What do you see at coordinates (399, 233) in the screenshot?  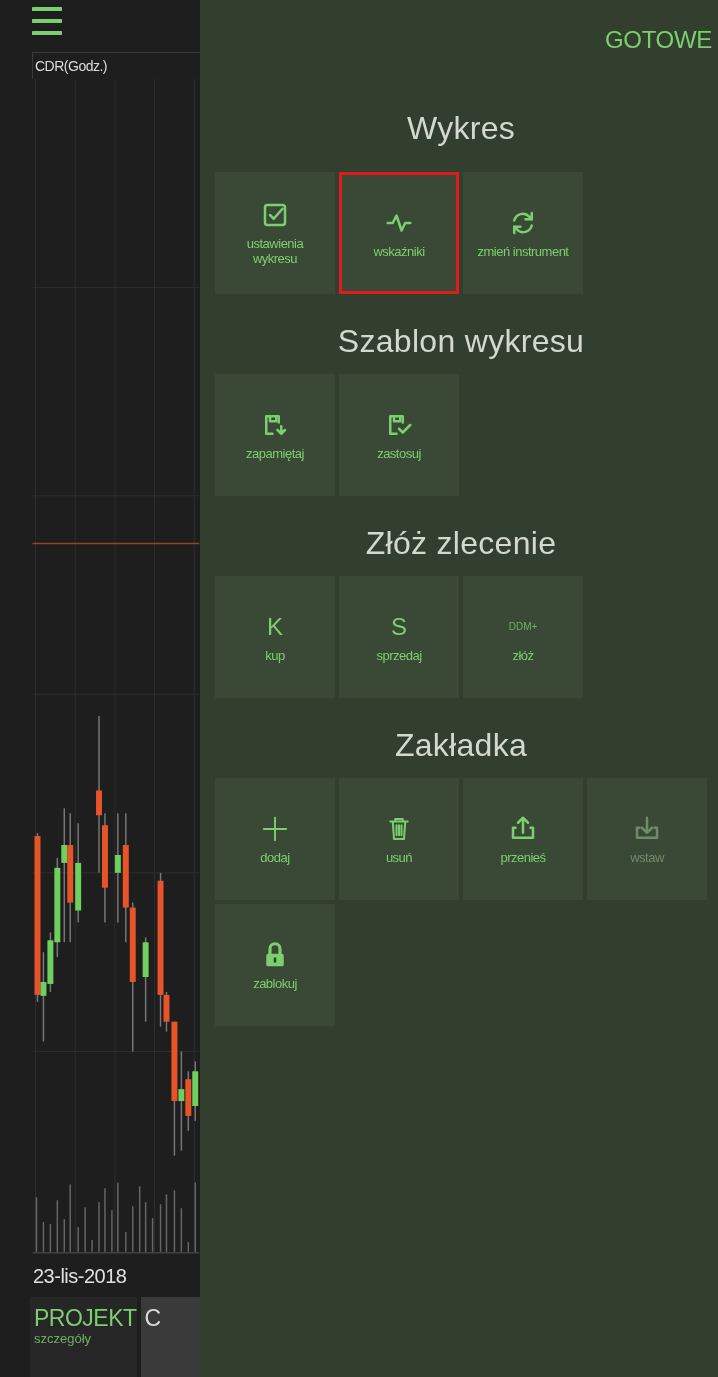 I see `menu-tile: wskaźniki` at bounding box center [399, 233].